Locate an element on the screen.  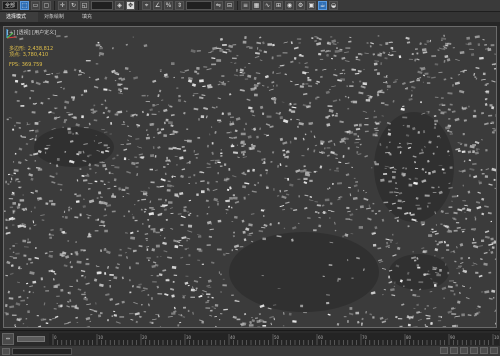
verts-value: 3,780,410 is located at coordinates (35, 55).